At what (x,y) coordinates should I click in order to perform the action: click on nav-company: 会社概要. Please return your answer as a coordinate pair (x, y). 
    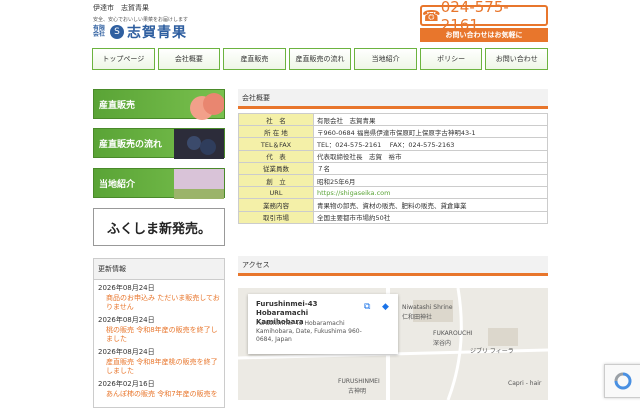
    Looking at the image, I should click on (189, 59).